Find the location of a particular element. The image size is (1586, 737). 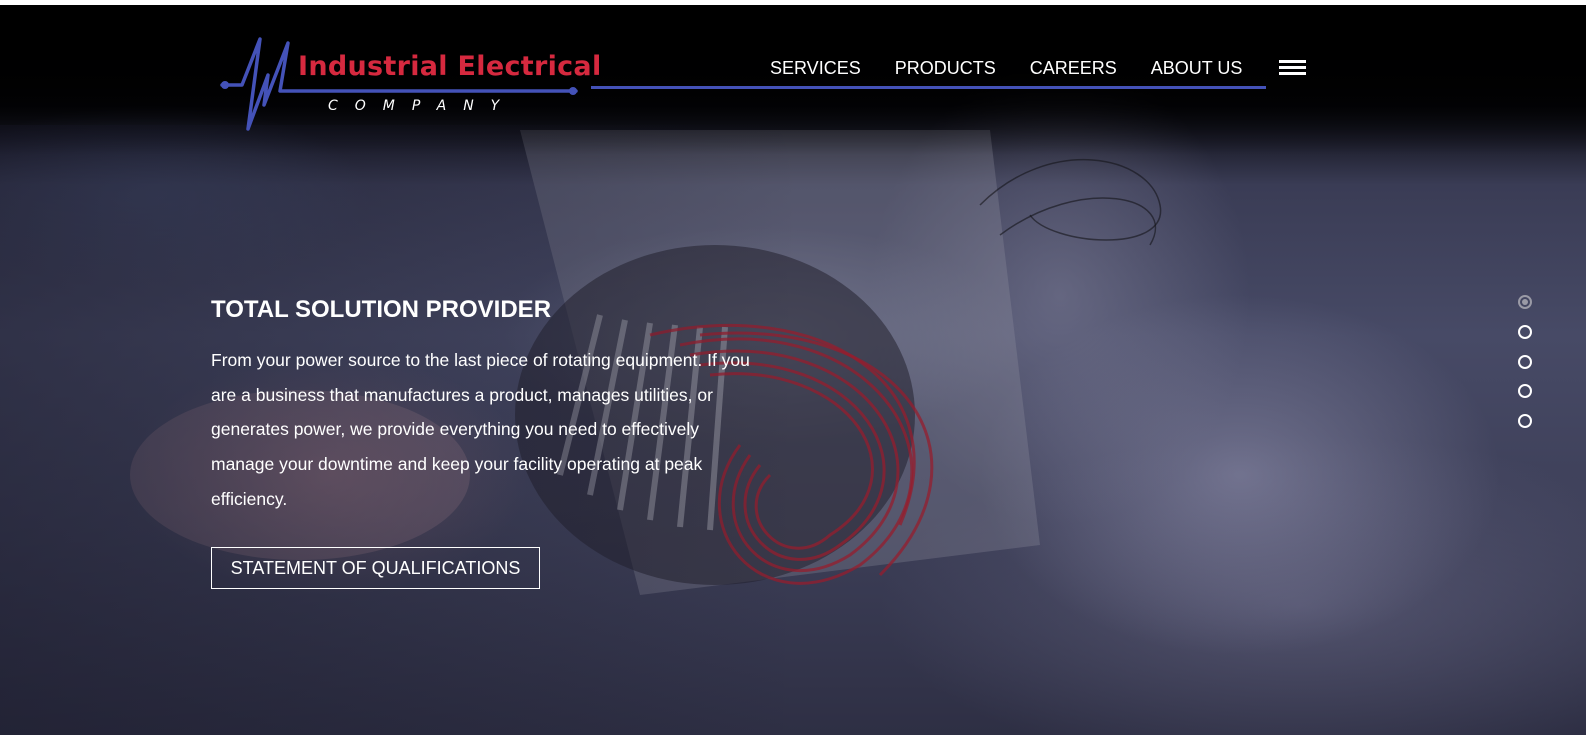

brand-logo: Industrial Electrical COMPANY is located at coordinates (410, 83).